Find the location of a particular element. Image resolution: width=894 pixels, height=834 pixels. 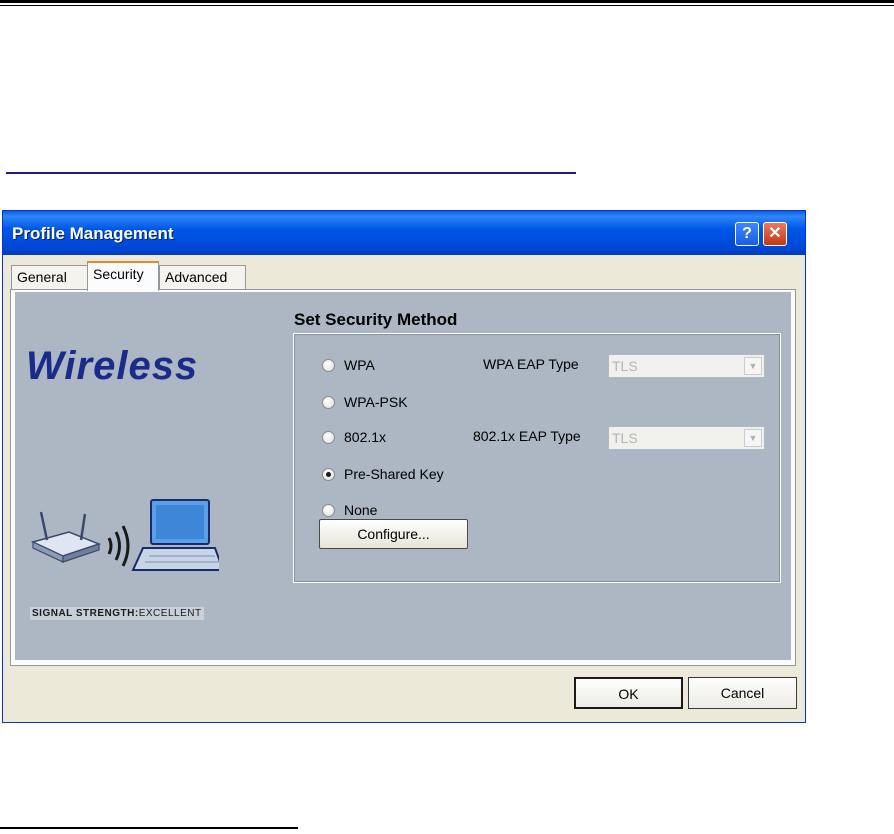

close-button: ✕ is located at coordinates (775, 234).